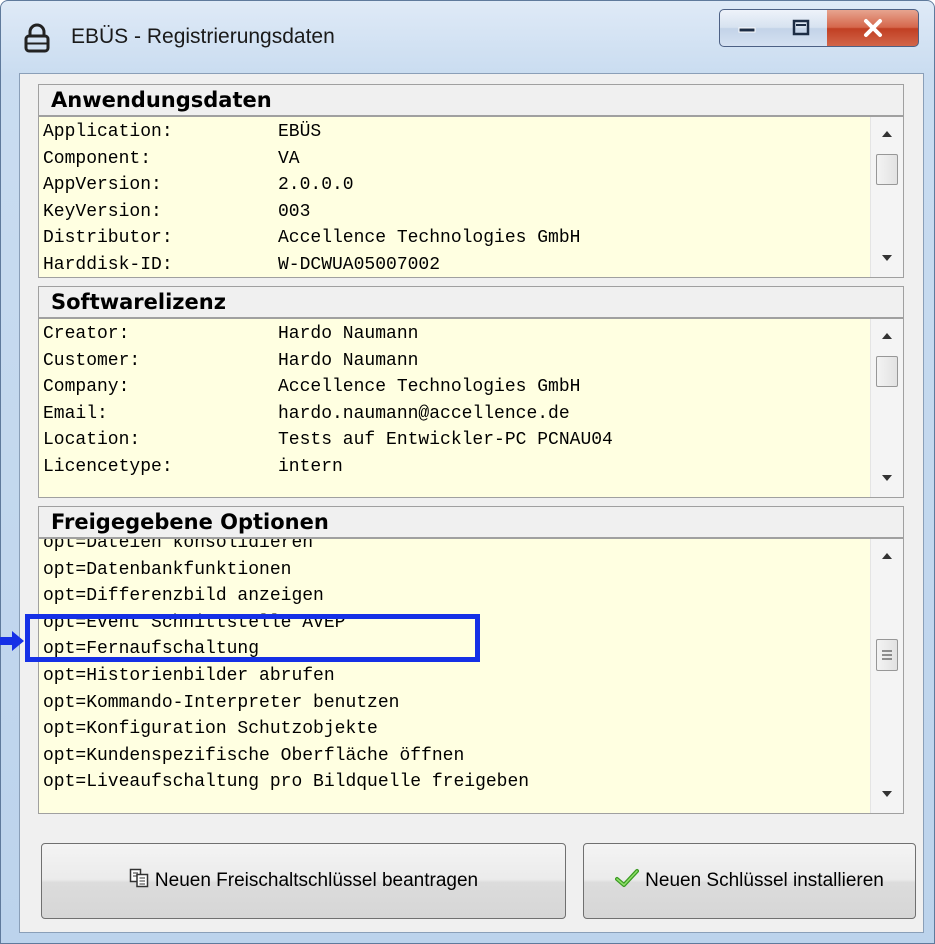  Describe the element at coordinates (294, 211) in the screenshot. I see `data-value: 003` at that location.